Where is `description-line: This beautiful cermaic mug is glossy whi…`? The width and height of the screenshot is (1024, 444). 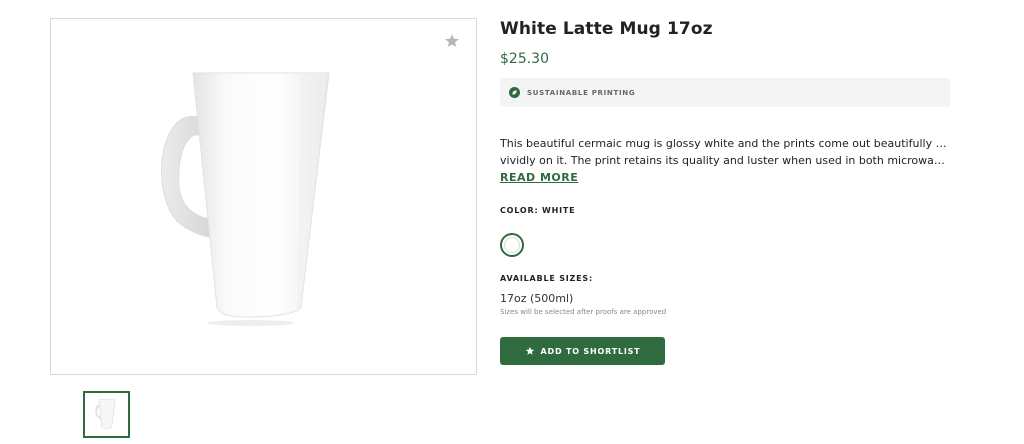
description-line: This beautiful cermaic mug is glossy whi… is located at coordinates (725, 143).